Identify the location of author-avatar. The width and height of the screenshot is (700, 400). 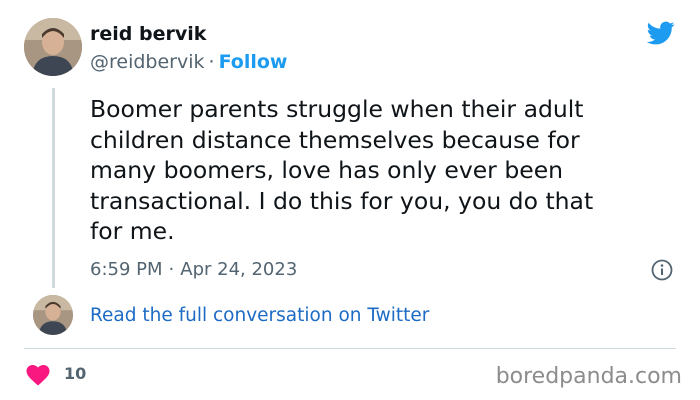
(53, 47).